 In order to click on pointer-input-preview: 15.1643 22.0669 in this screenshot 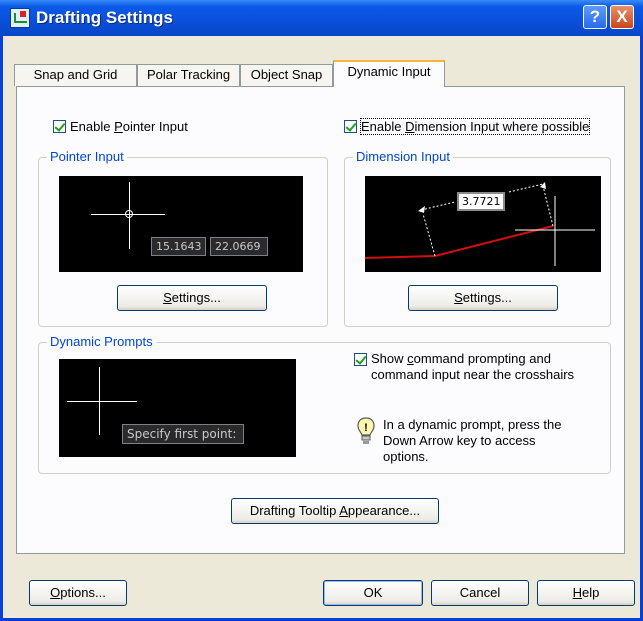, I will do `click(181, 224)`.